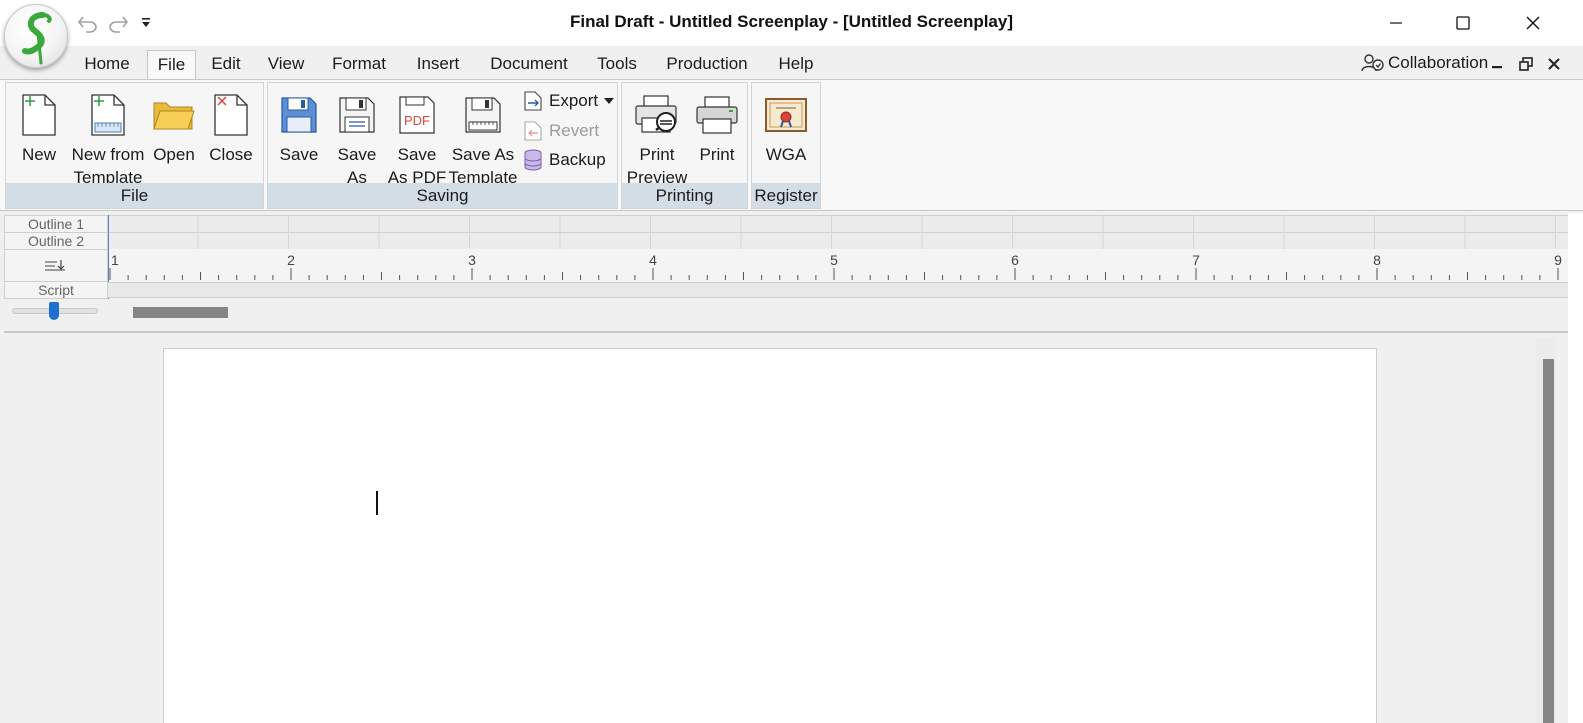 The width and height of the screenshot is (1583, 723). I want to click on backup-label: Backup, so click(577, 159).